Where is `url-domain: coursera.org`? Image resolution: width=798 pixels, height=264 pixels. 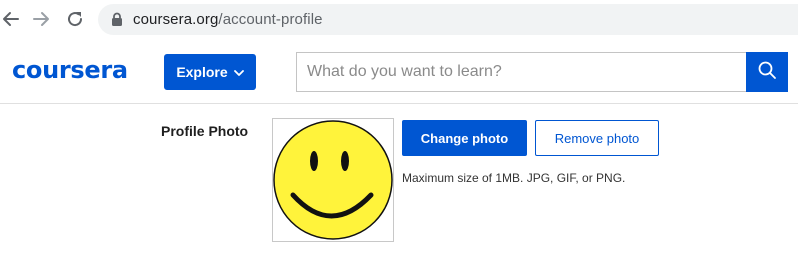 url-domain: coursera.org is located at coordinates (176, 19).